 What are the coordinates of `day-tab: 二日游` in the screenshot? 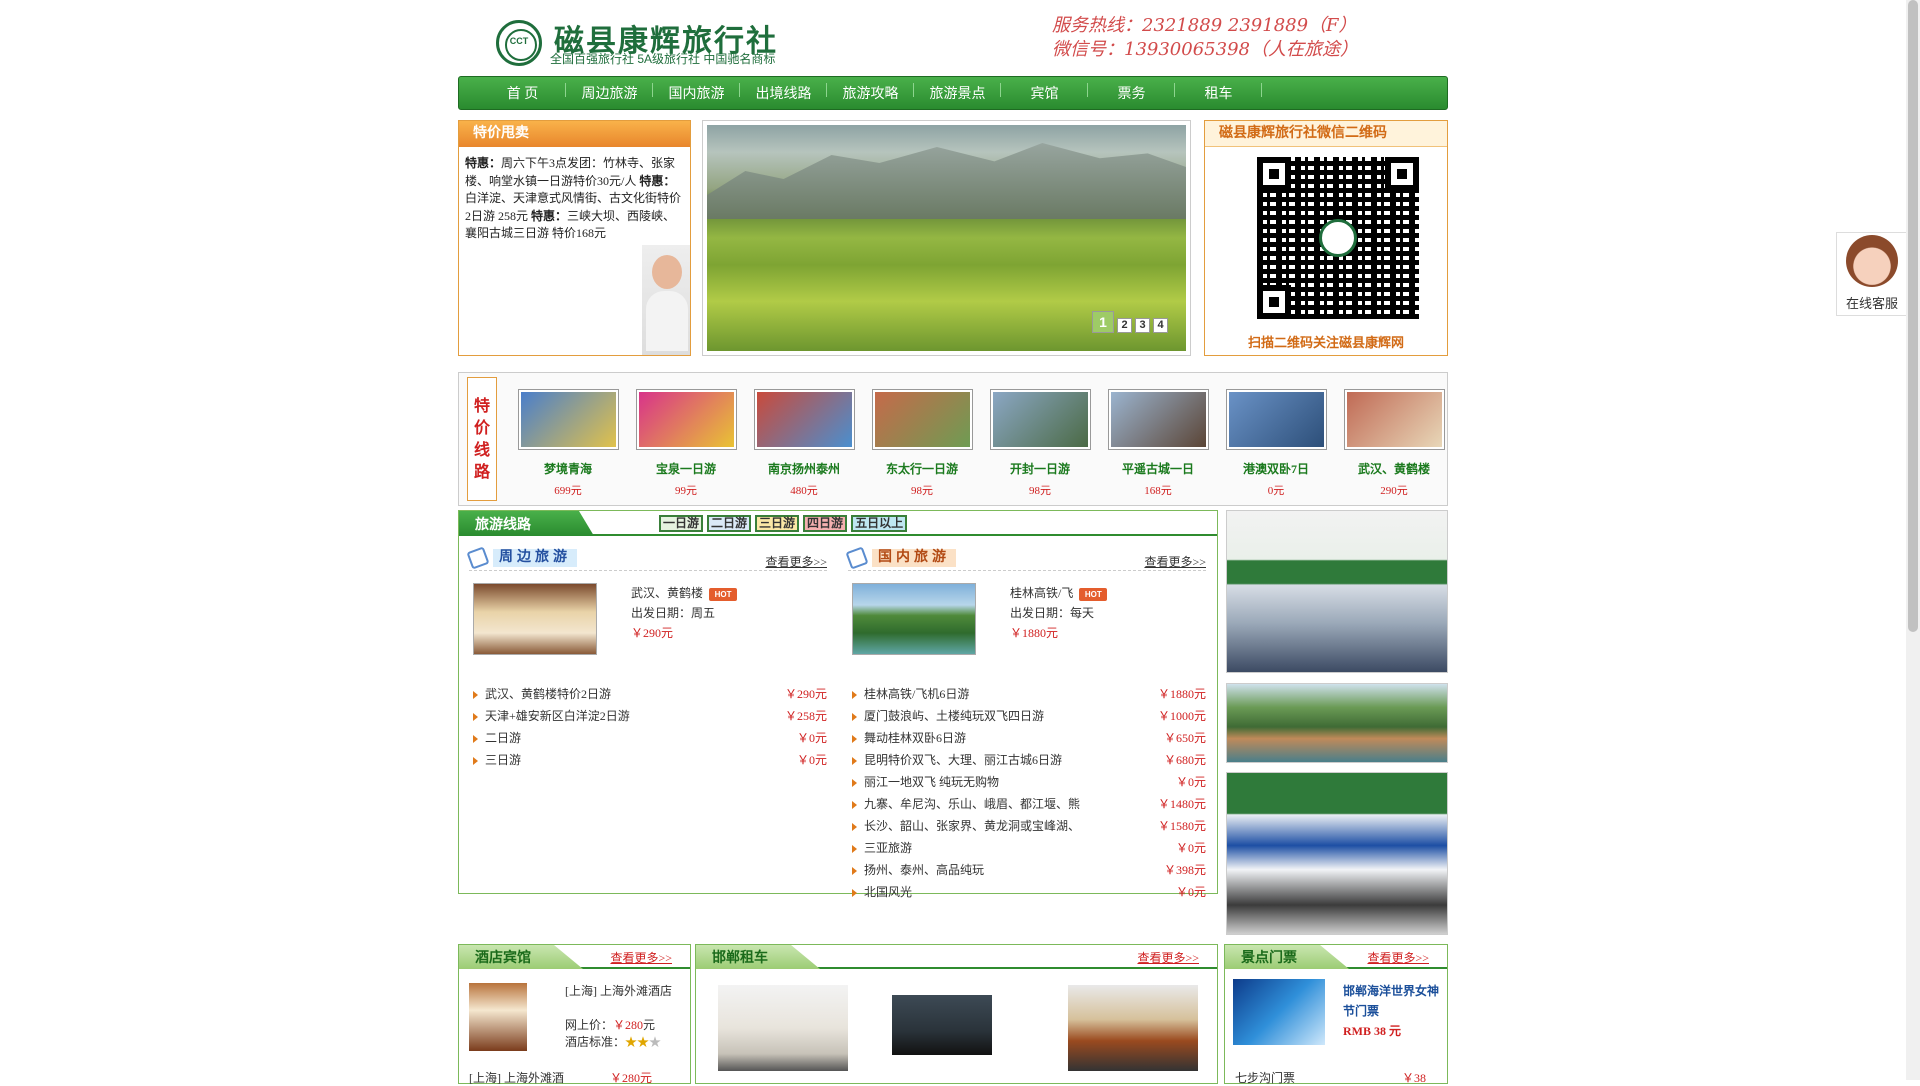 It's located at (729, 523).